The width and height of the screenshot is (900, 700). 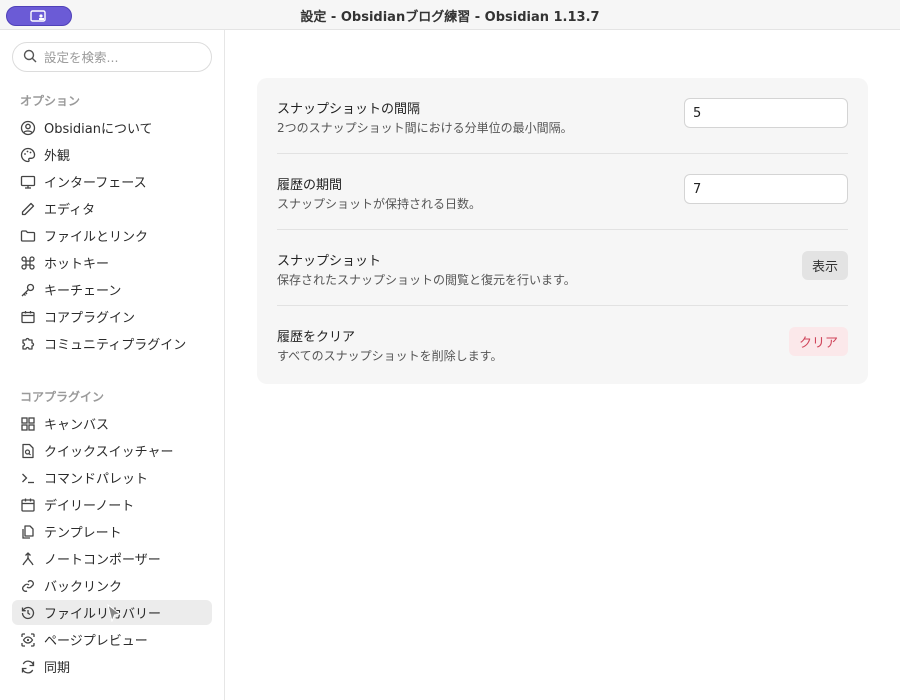 I want to click on scan-eye-icon, so click(x=28, y=640).